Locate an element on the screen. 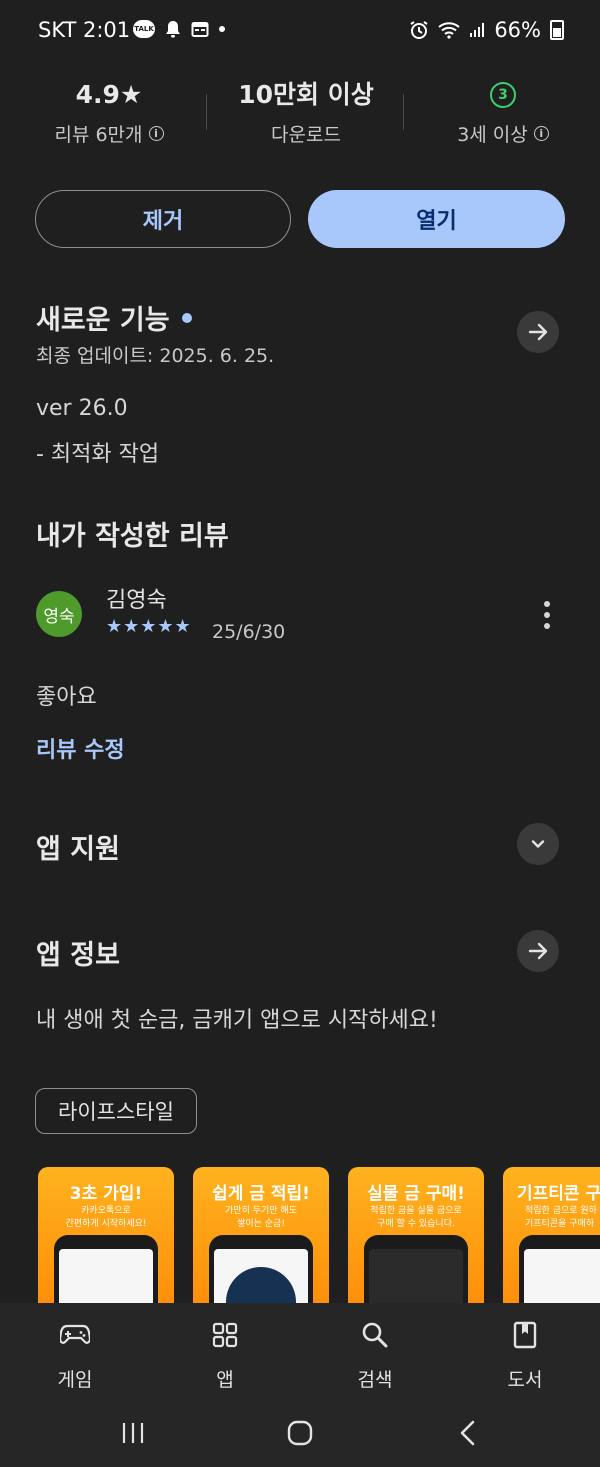 Image resolution: width=600 pixels, height=1467 pixels. last-updated: 최종 업데이트: 2025. 6. 25. is located at coordinates (155, 356).